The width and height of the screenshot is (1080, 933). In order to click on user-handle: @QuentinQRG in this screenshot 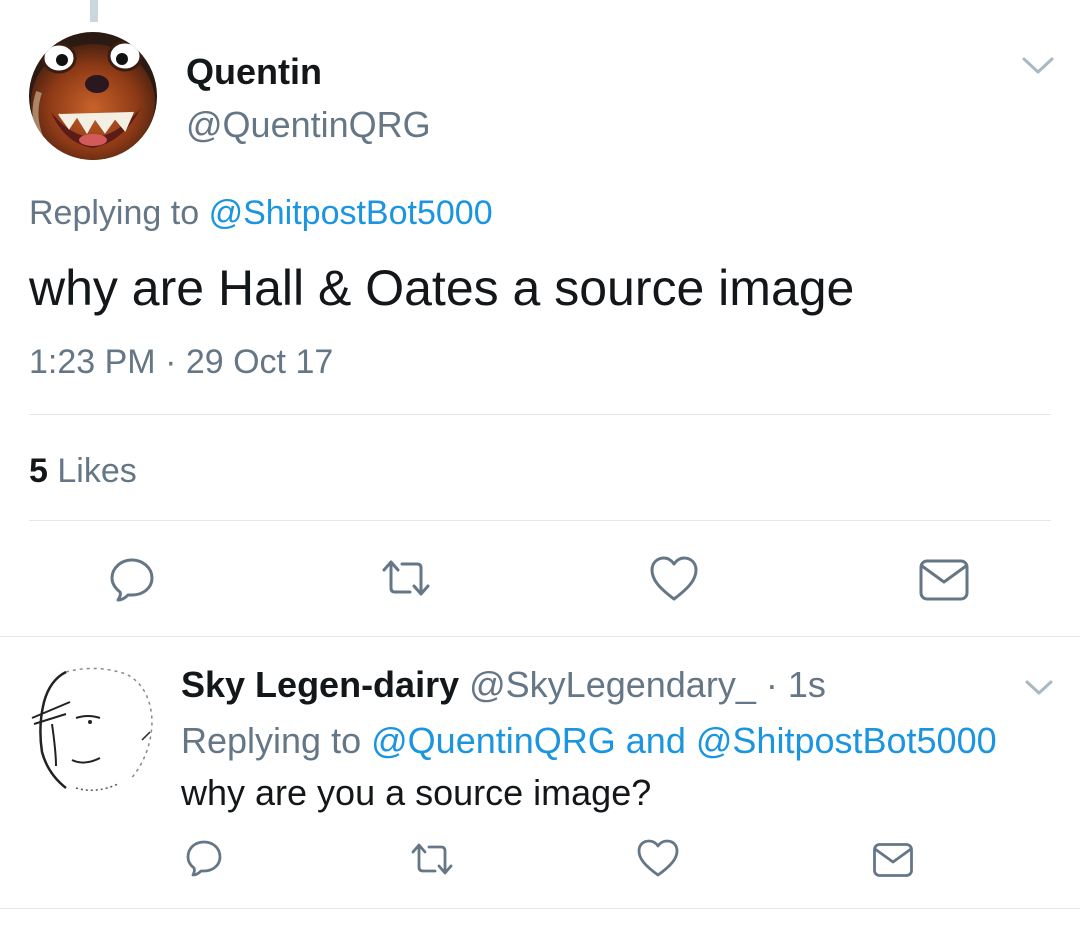, I will do `click(308, 125)`.